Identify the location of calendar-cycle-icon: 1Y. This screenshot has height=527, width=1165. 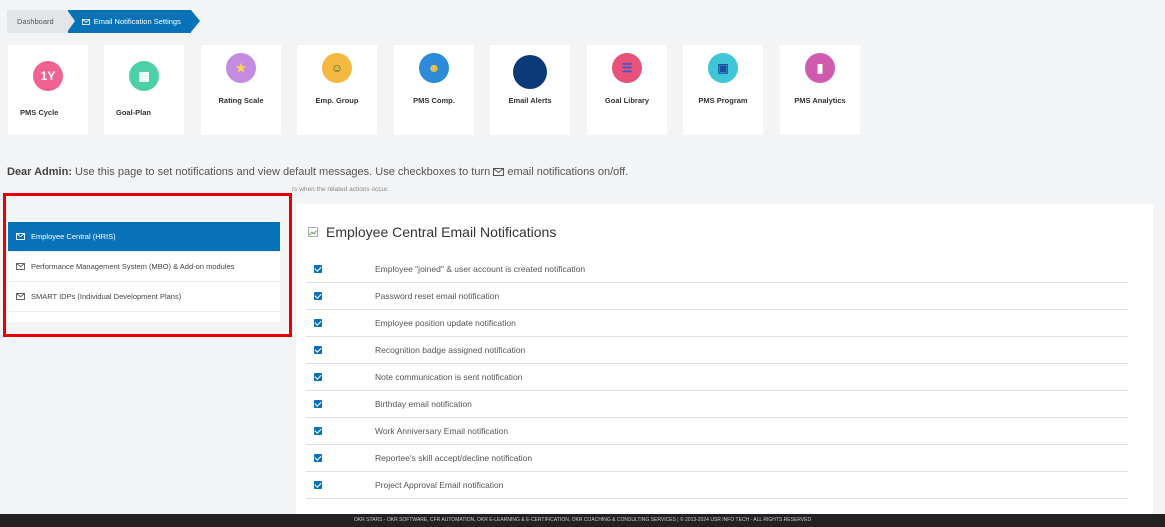
(48, 76).